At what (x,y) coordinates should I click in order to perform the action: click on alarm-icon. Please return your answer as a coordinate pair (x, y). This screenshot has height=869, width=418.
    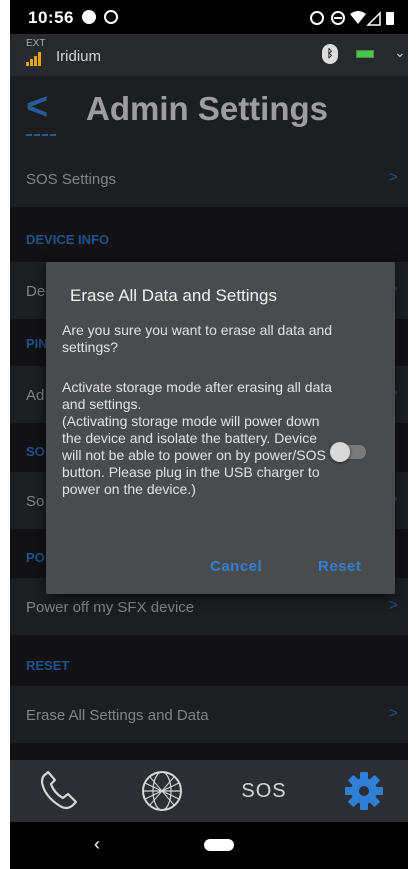
    Looking at the image, I should click on (317, 18).